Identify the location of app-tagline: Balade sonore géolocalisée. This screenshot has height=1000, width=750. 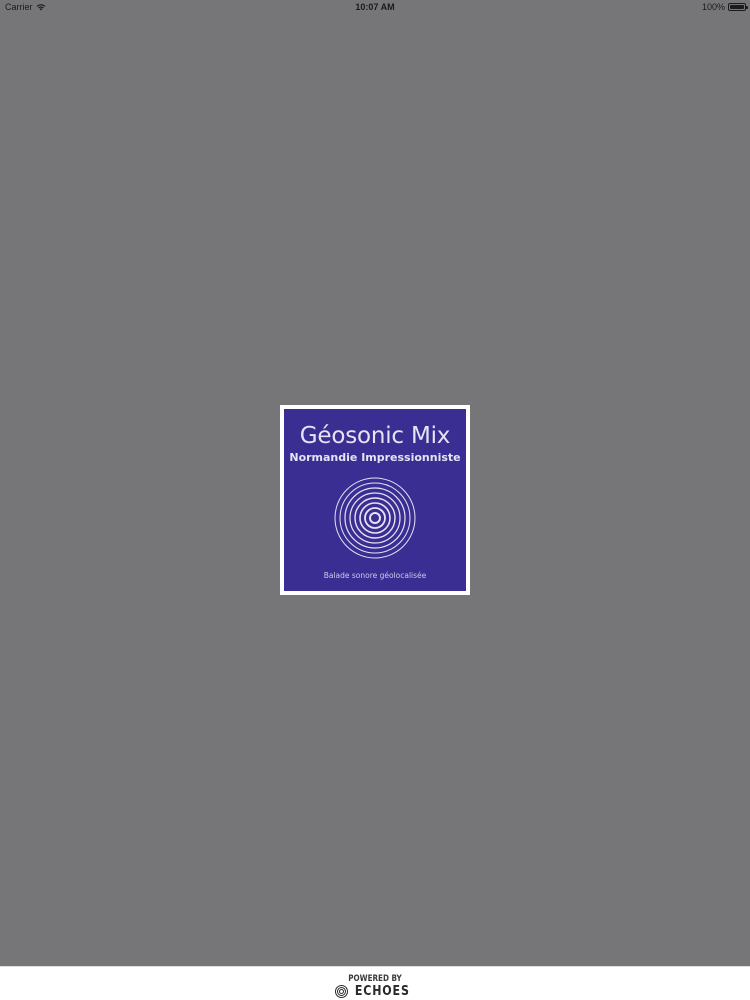
(375, 575).